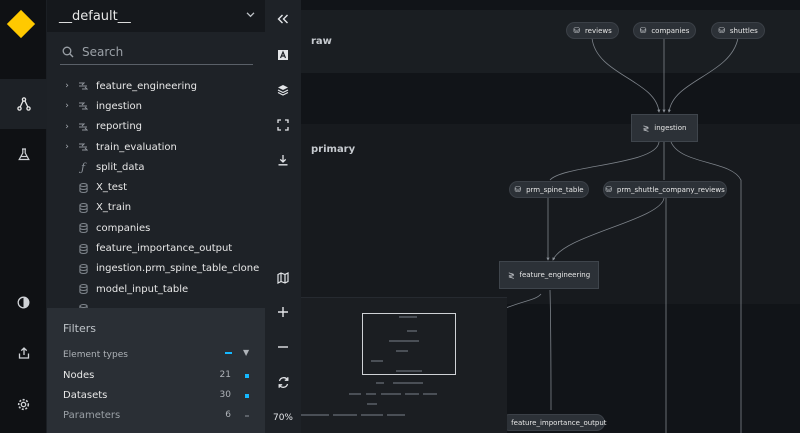 Image resolution: width=800 pixels, height=433 pixels. I want to click on pipeline-select: __default__, so click(156, 16).